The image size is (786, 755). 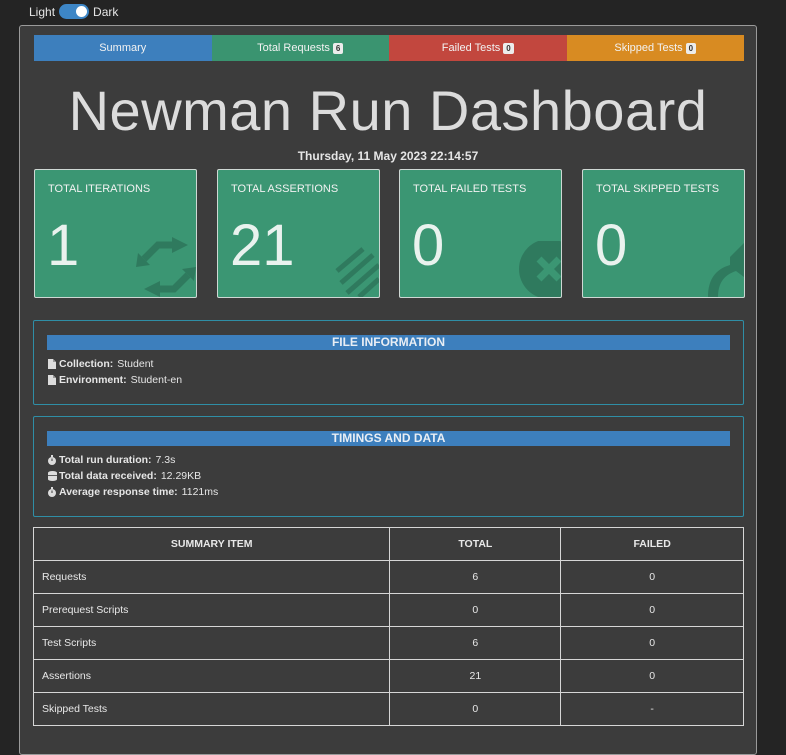 What do you see at coordinates (135, 364) in the screenshot?
I see `info-value: Student` at bounding box center [135, 364].